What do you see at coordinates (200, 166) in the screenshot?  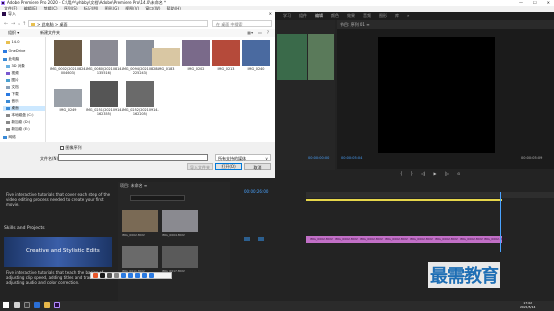 I see `import-folder-button: 导入文件夹` at bounding box center [200, 166].